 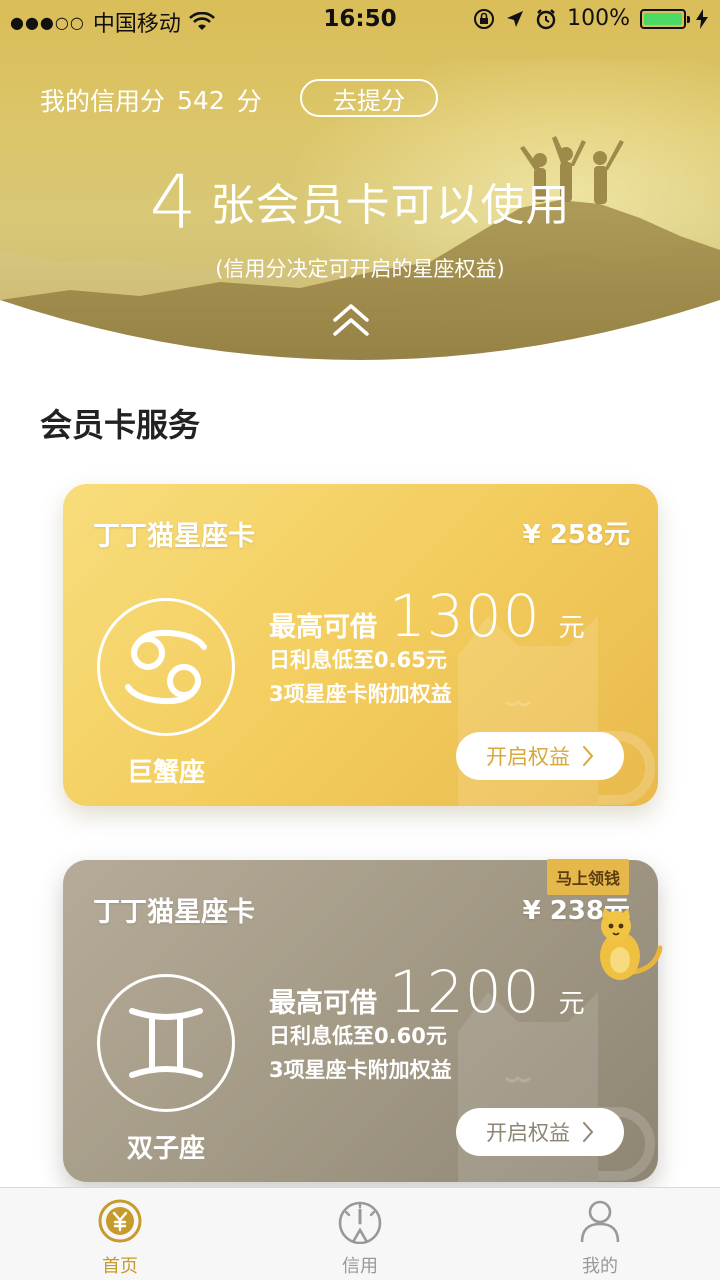 I want to click on credit-score-line: 我的信用分 542 分, so click(x=151, y=100).